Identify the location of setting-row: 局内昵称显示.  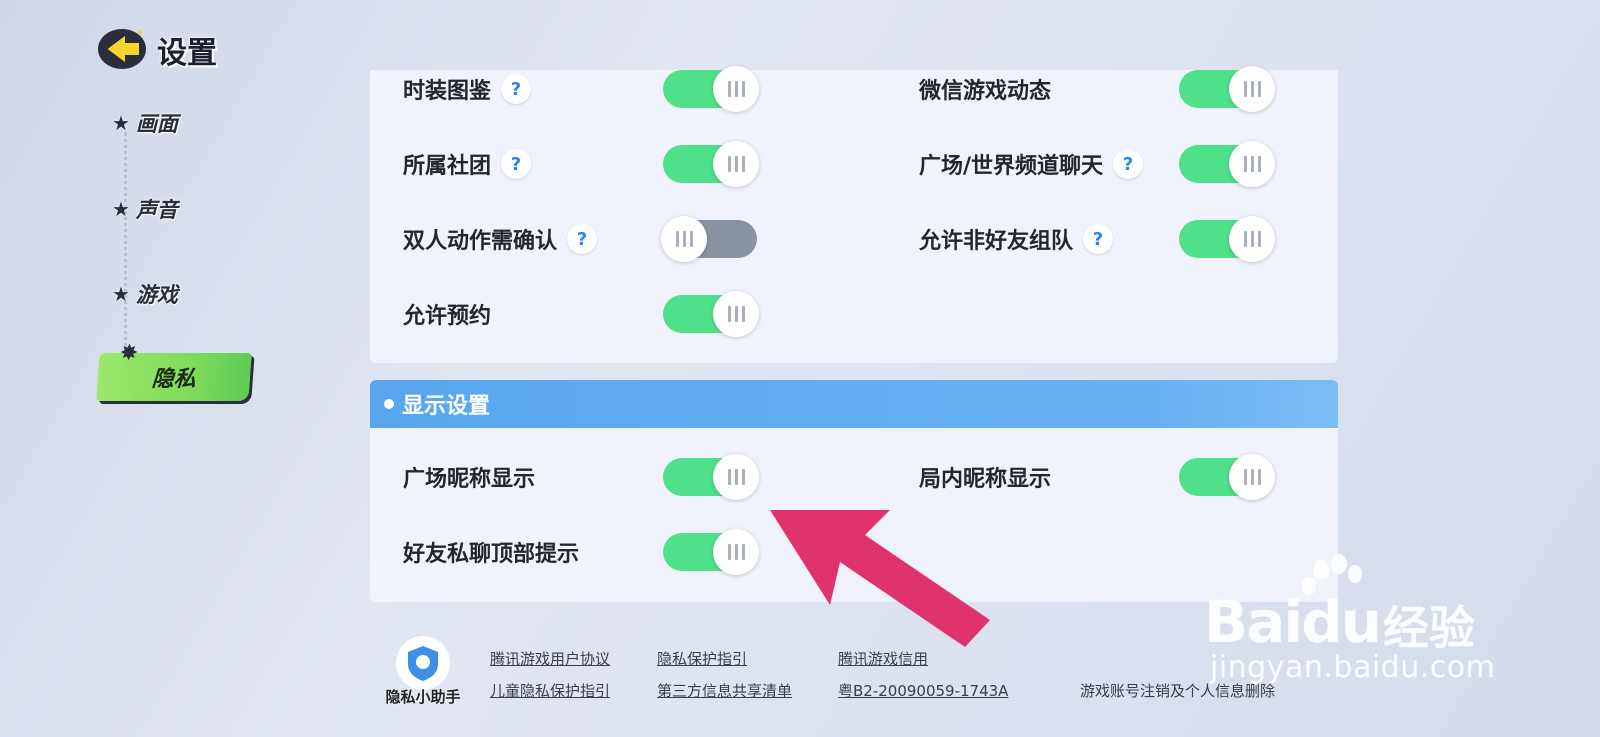
(985, 477).